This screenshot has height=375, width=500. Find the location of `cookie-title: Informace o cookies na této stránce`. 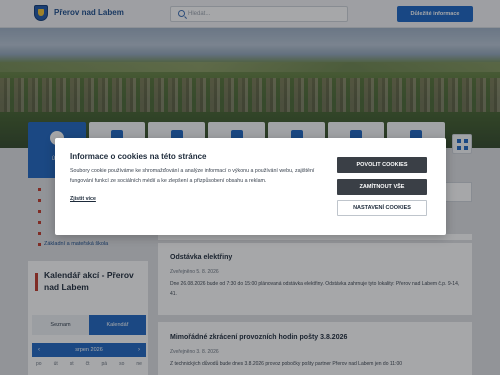

cookie-title: Informace o cookies na této stránce is located at coordinates (138, 156).